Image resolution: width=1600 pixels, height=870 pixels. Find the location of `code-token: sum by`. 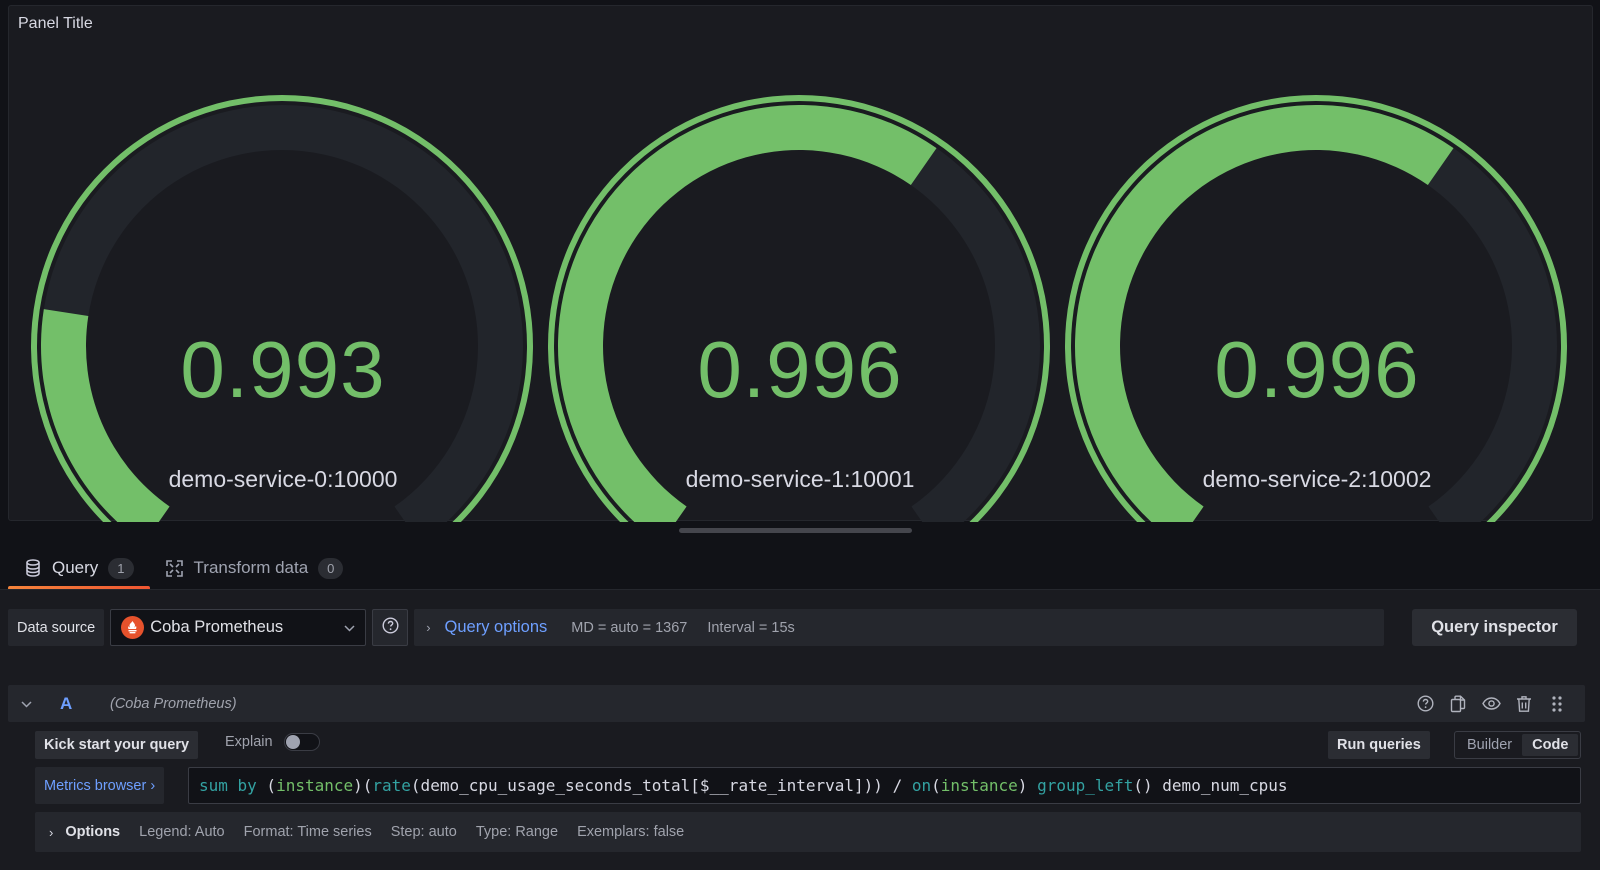

code-token: sum by is located at coordinates (228, 785).